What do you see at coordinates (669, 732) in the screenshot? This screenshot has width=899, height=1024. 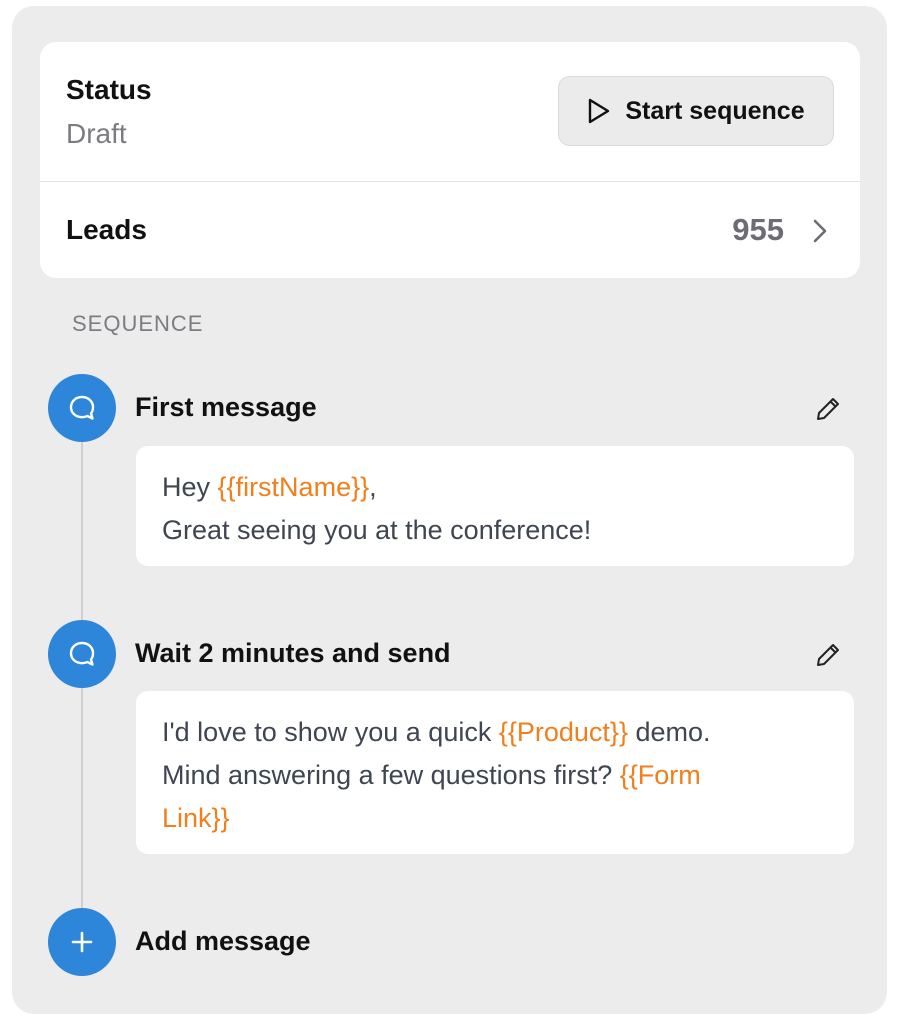 I see `message-text: demo.` at bounding box center [669, 732].